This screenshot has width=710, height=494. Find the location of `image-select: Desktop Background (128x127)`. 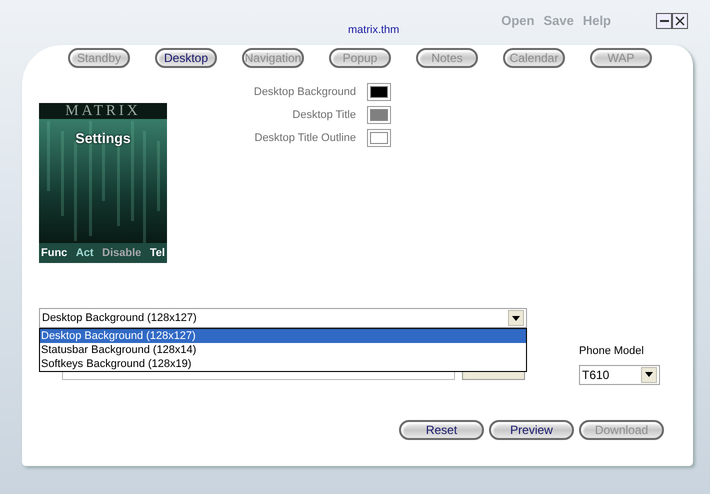

image-select: Desktop Background (128x127) is located at coordinates (283, 318).